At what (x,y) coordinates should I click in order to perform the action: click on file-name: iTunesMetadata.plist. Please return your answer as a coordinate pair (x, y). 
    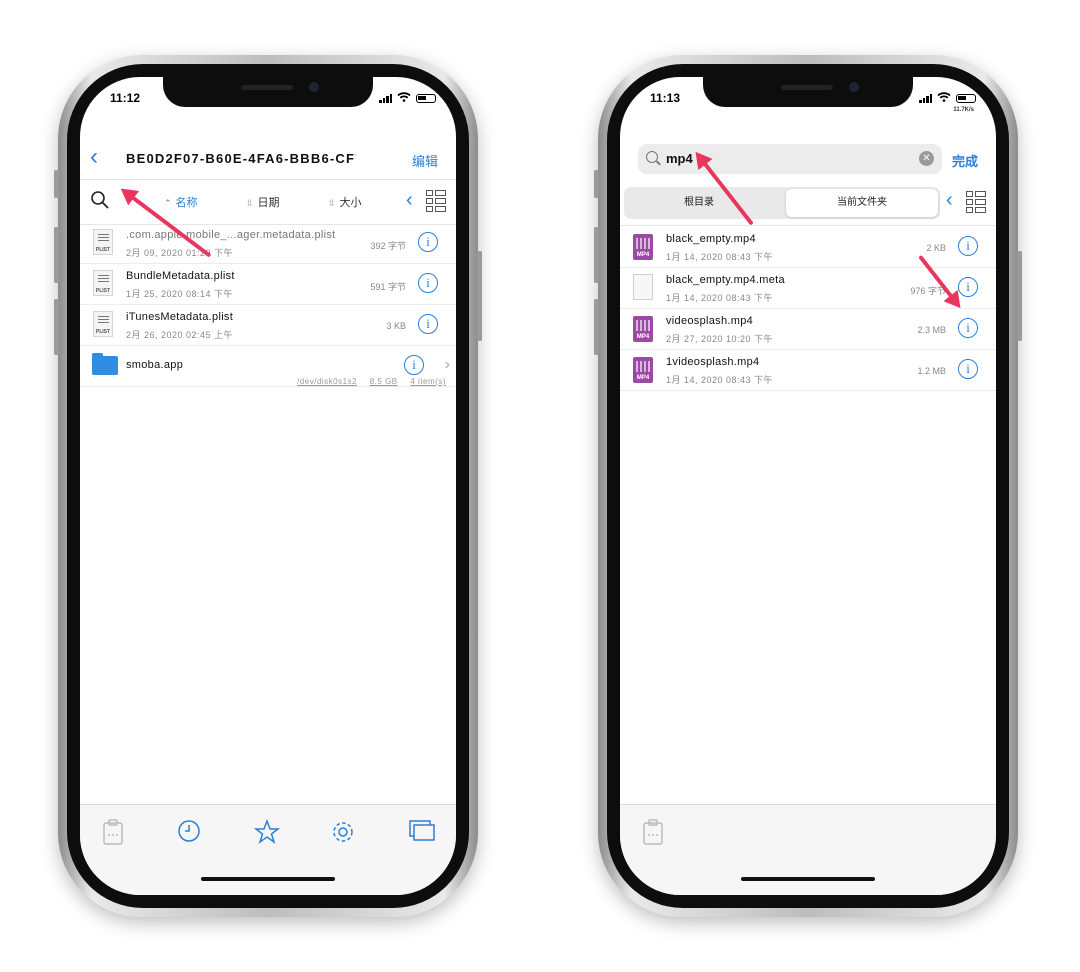
    Looking at the image, I should click on (180, 317).